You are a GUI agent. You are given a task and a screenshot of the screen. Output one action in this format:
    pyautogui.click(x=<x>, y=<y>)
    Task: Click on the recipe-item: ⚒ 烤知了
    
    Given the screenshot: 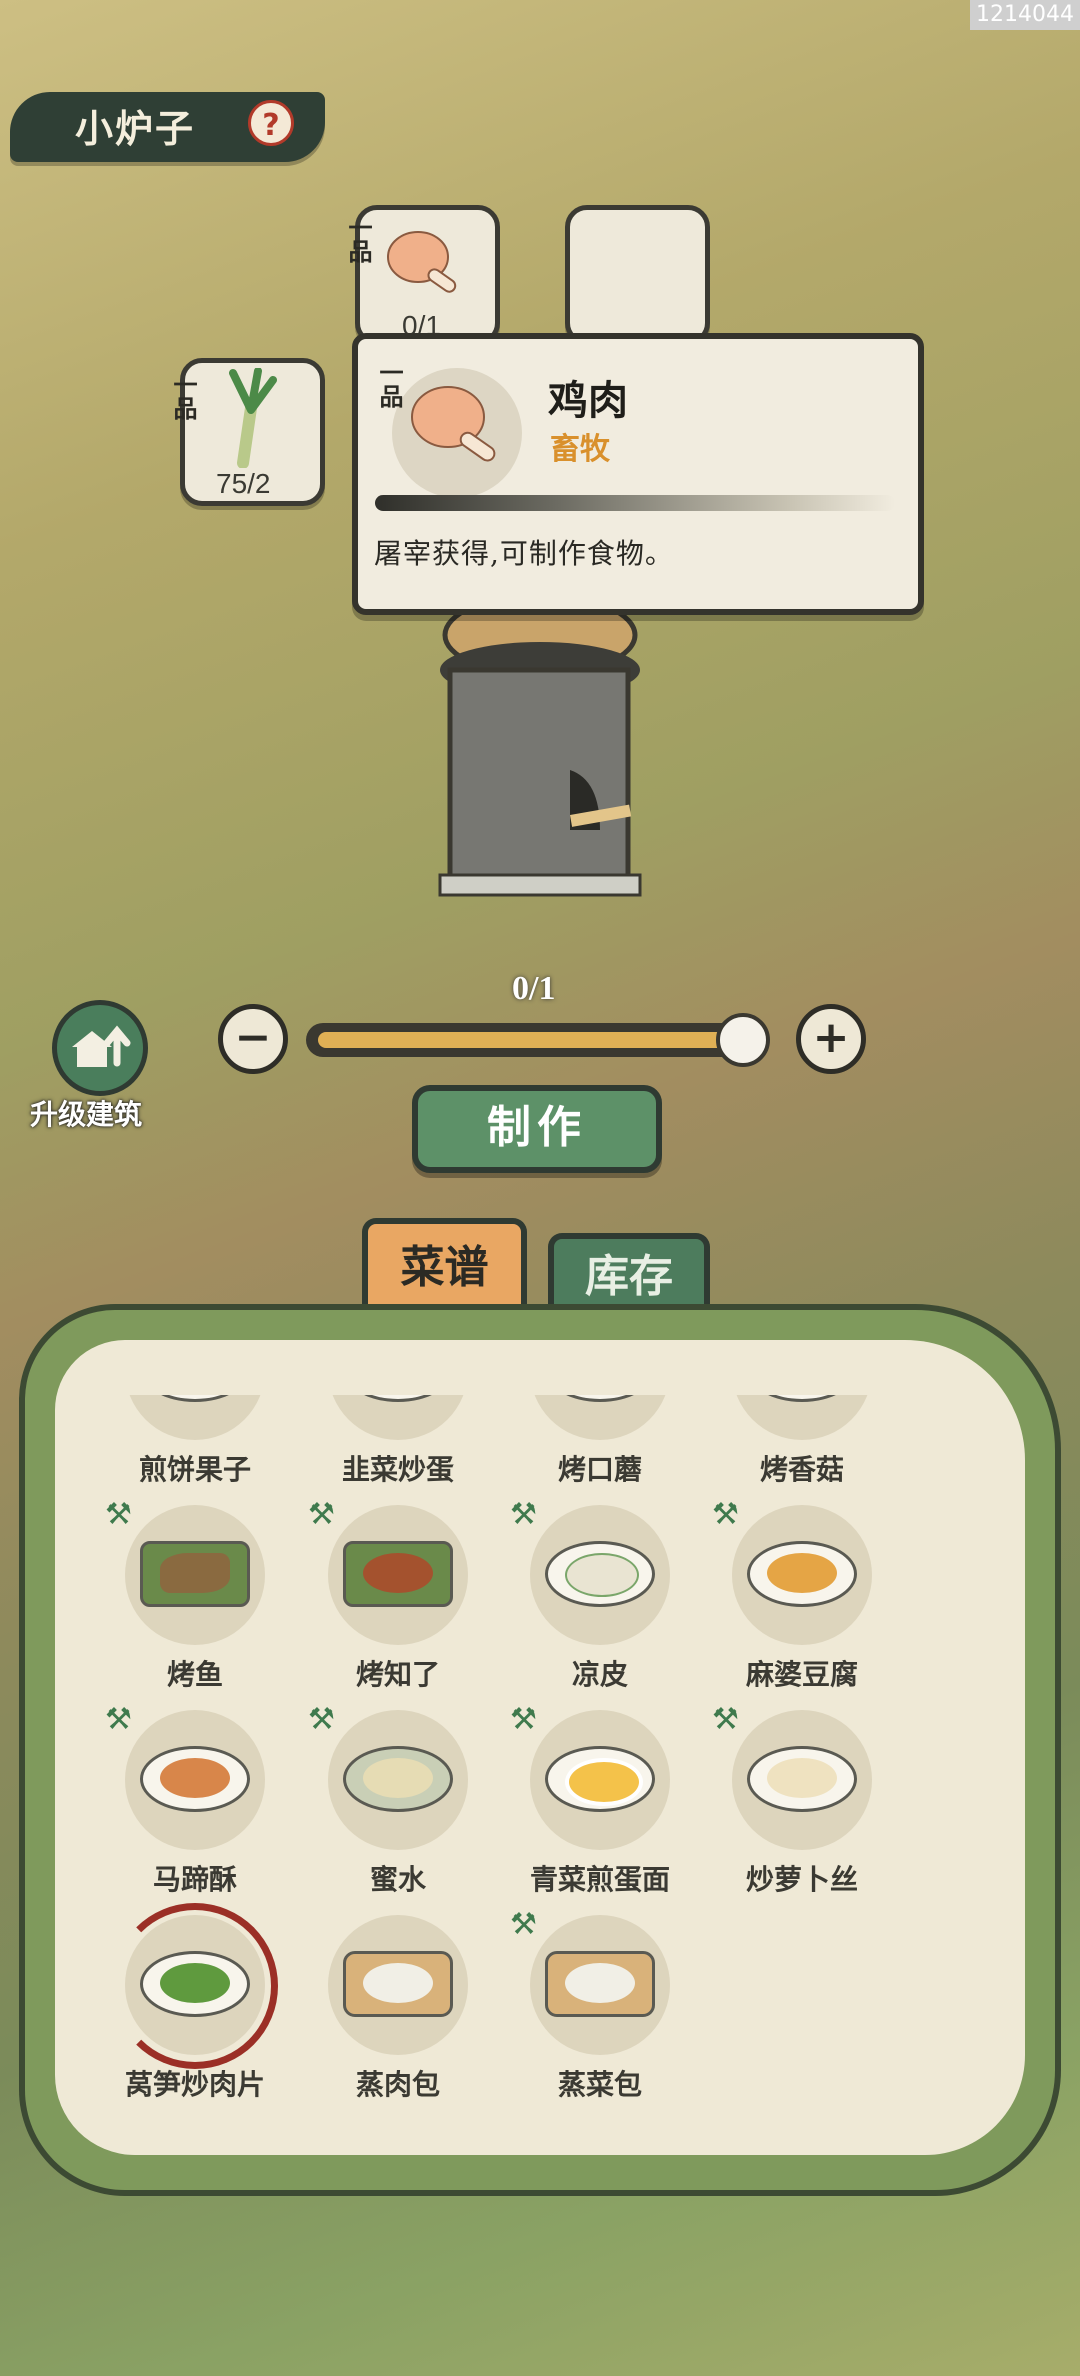 What is the action you would take?
    pyautogui.click(x=398, y=1603)
    